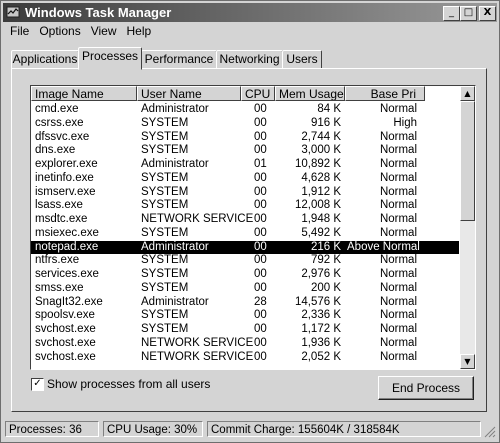 This screenshot has width=500, height=443. What do you see at coordinates (321, 150) in the screenshot?
I see `cell-mem-usage: 3,000 K` at bounding box center [321, 150].